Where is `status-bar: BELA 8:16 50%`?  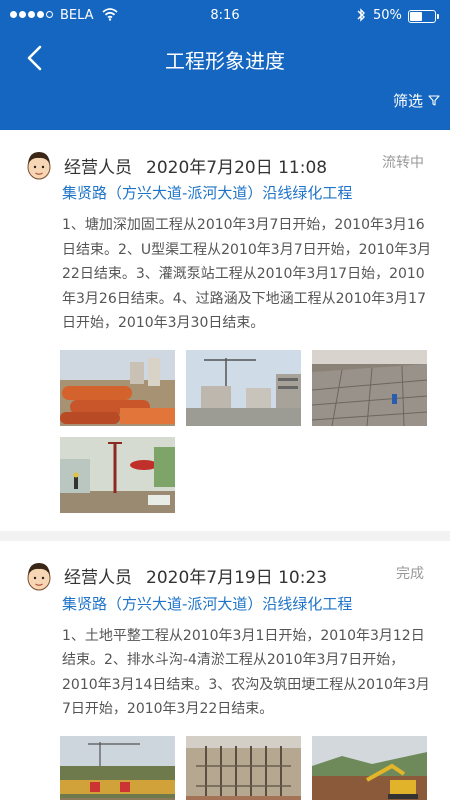 status-bar: BELA 8:16 50% is located at coordinates (225, 17).